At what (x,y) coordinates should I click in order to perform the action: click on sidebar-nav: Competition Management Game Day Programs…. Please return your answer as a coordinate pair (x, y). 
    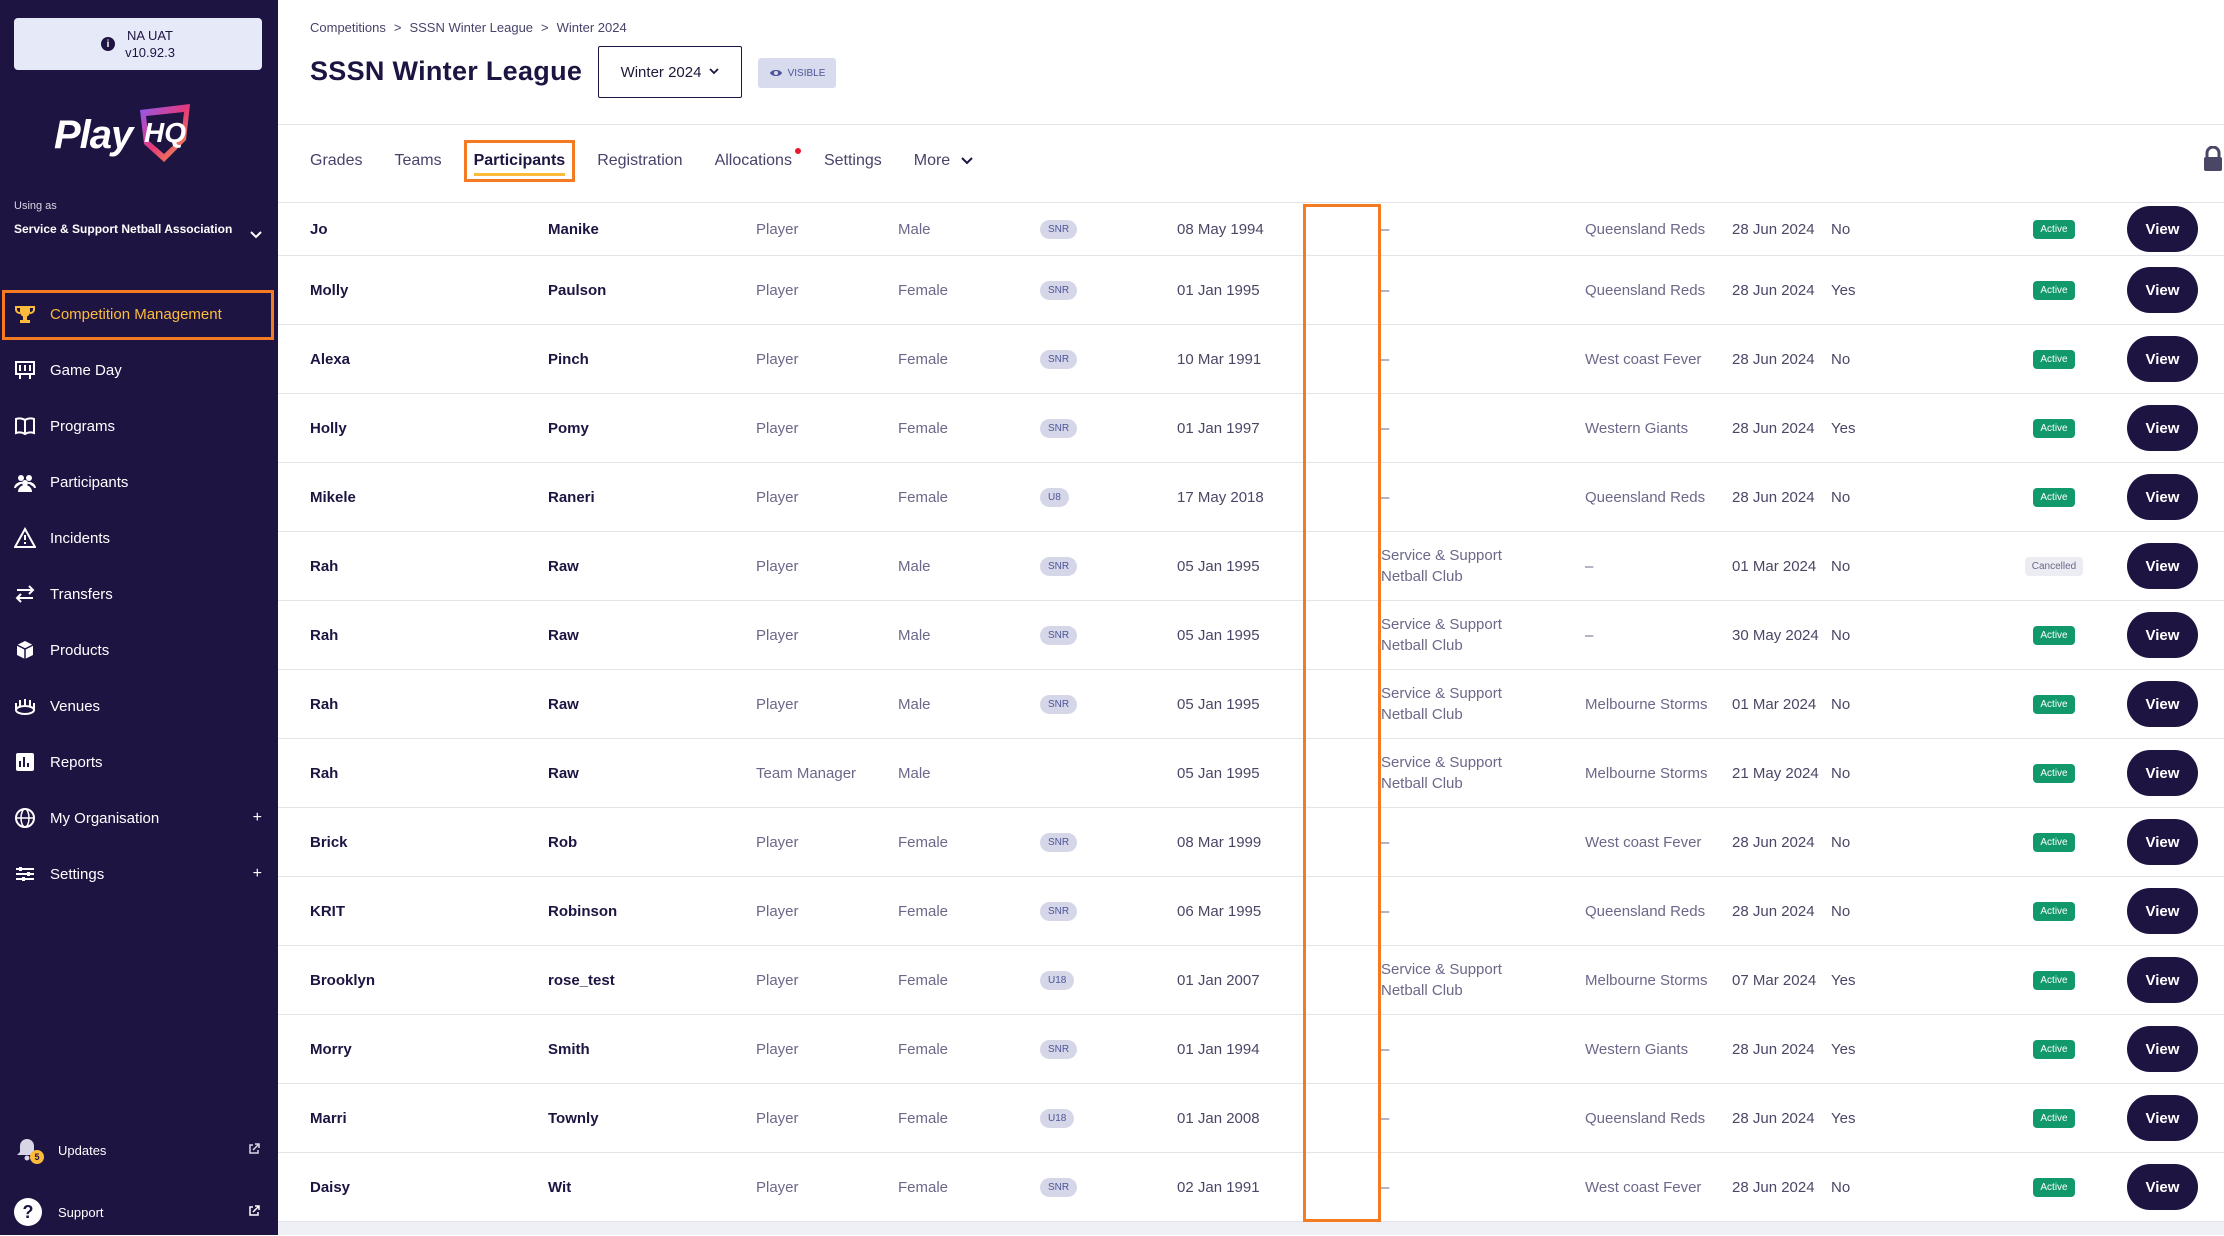
    Looking at the image, I should click on (139, 594).